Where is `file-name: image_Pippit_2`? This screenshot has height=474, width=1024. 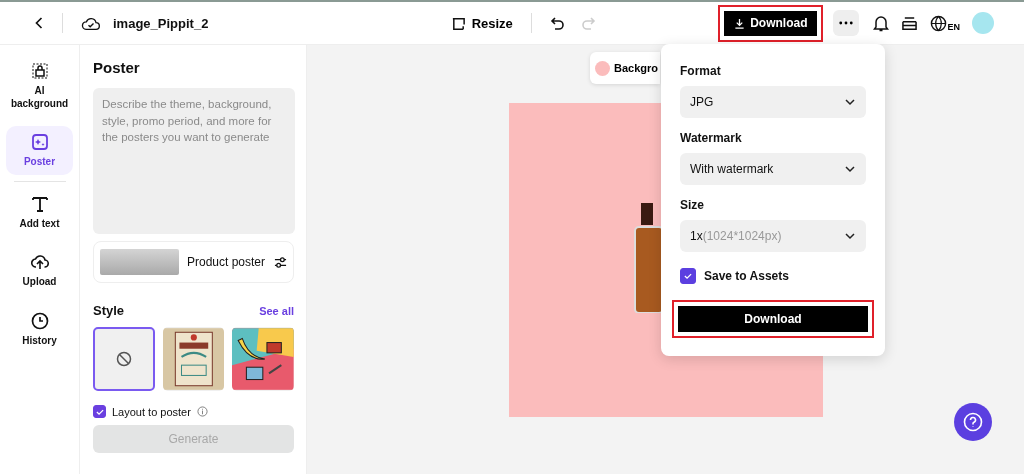 file-name: image_Pippit_2 is located at coordinates (161, 23).